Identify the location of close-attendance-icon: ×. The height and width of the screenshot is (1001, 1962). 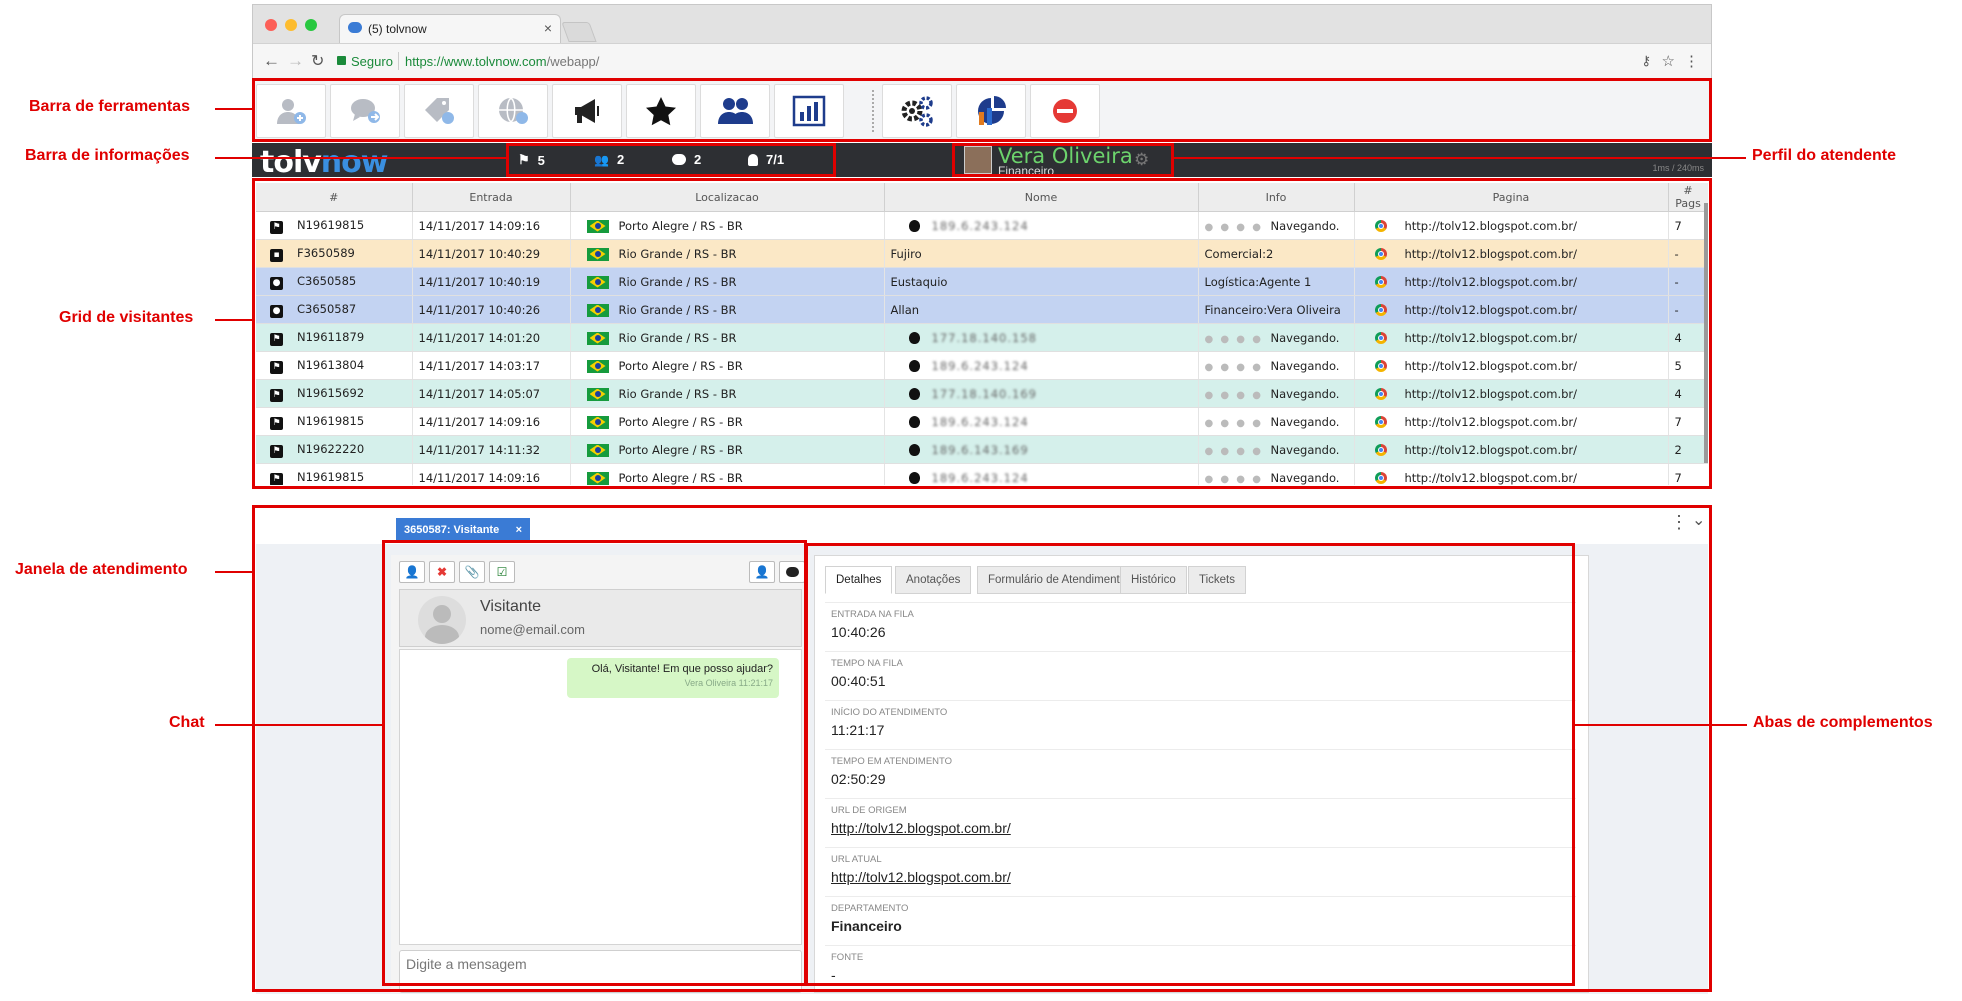
(519, 530).